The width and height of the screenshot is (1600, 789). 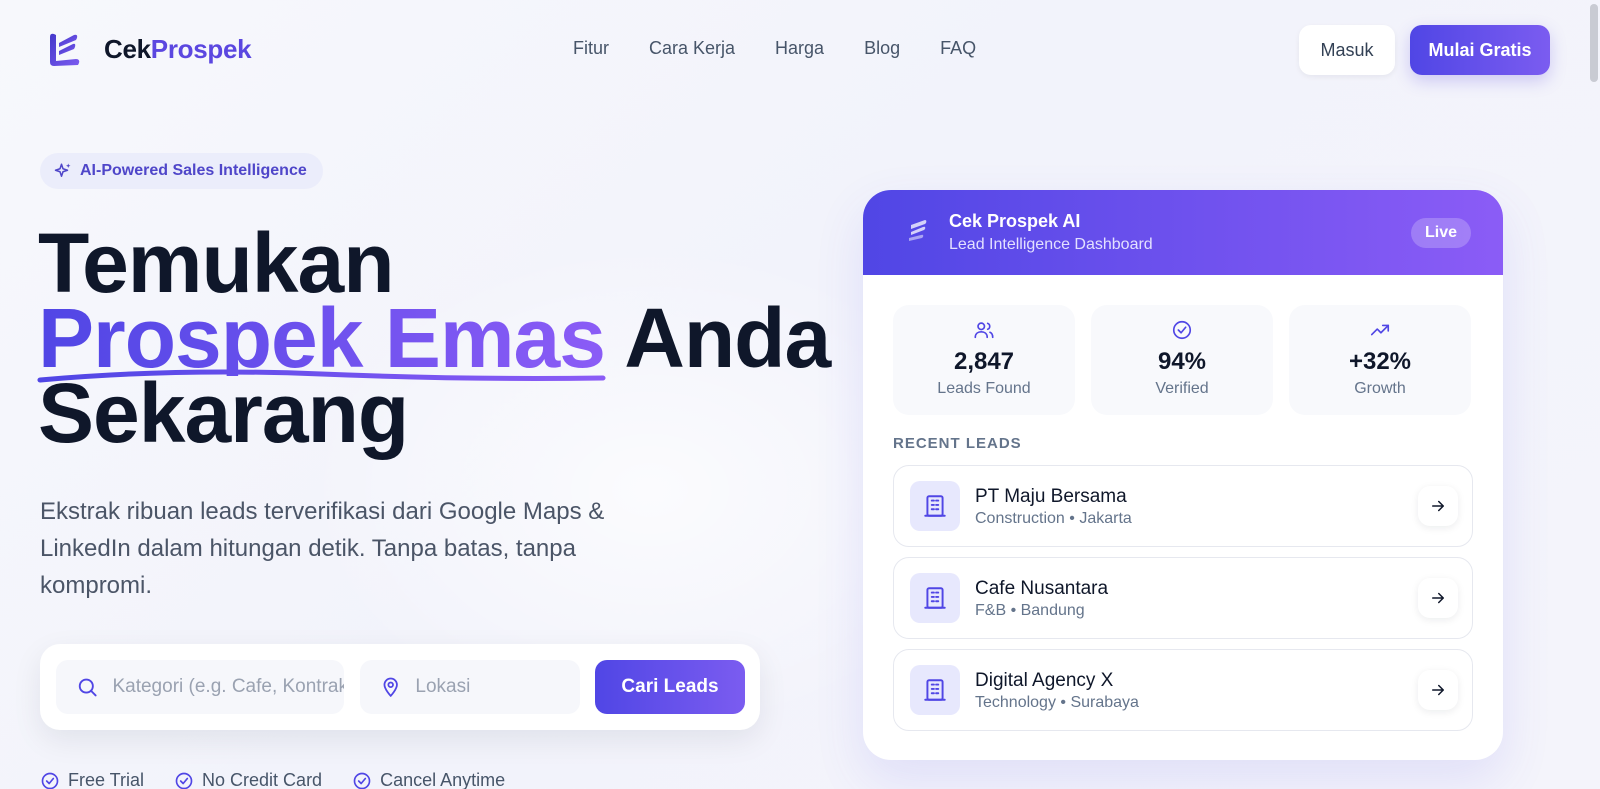 I want to click on dashboard-logo-icon, so click(x=918, y=230).